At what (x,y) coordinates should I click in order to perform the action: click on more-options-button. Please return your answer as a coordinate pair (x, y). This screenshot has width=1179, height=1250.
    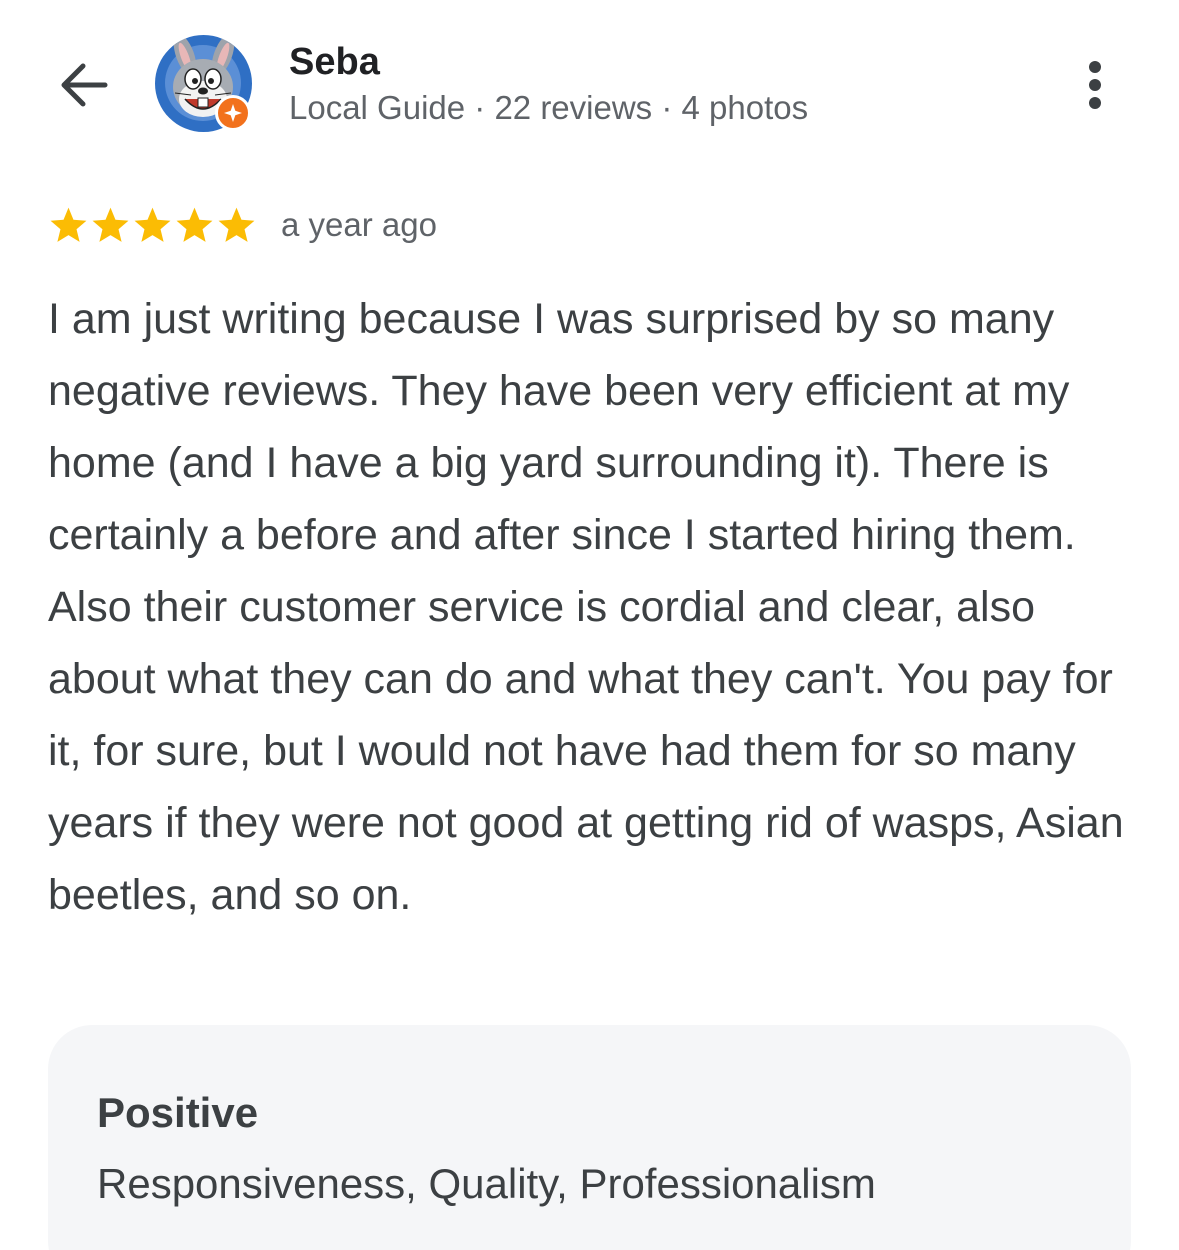
    Looking at the image, I should click on (1095, 85).